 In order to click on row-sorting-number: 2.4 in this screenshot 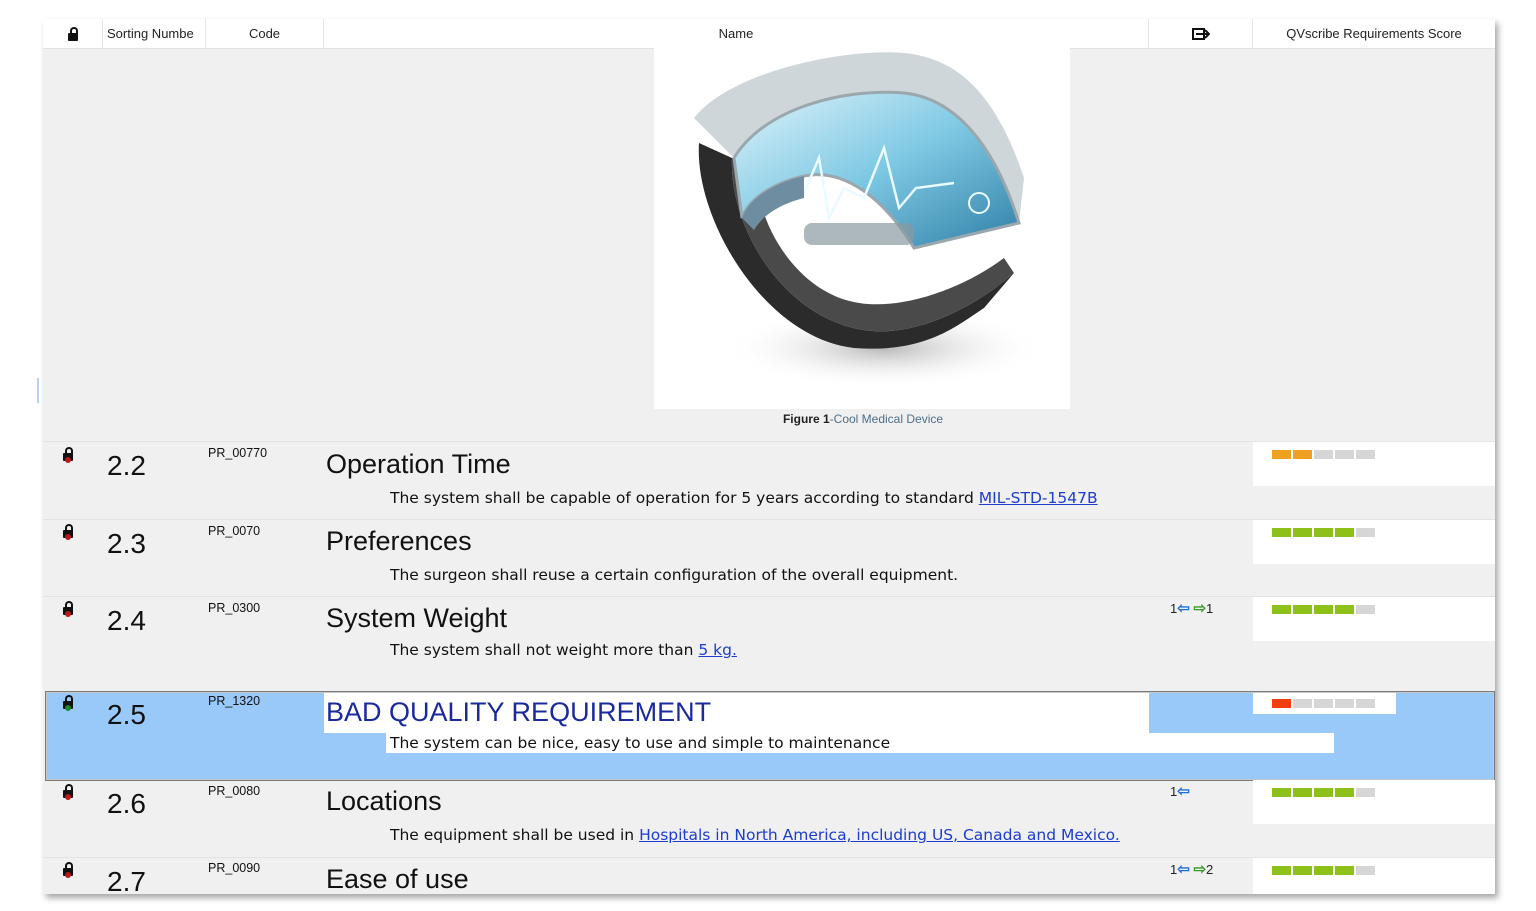, I will do `click(126, 620)`.